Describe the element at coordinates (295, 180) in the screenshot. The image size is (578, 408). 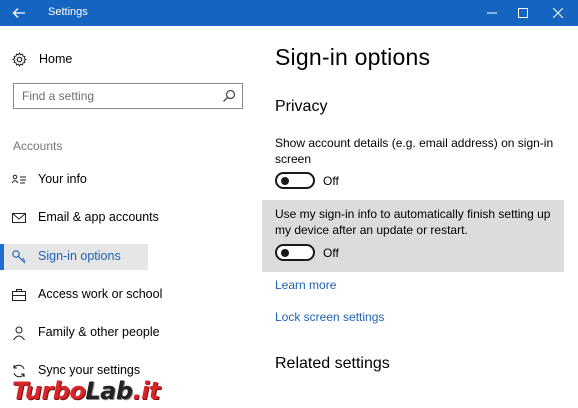
I see `account-details-toggle` at that location.